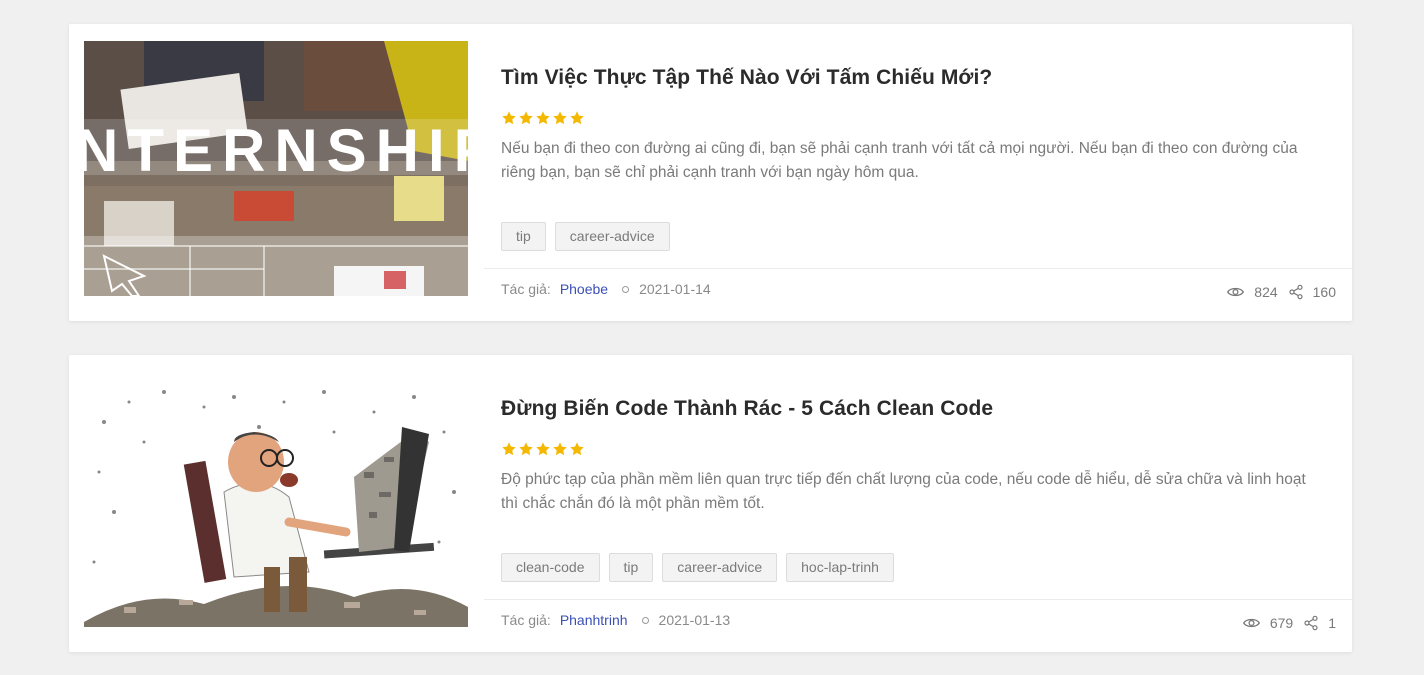  I want to click on post-stats: 824 160, so click(1281, 292).